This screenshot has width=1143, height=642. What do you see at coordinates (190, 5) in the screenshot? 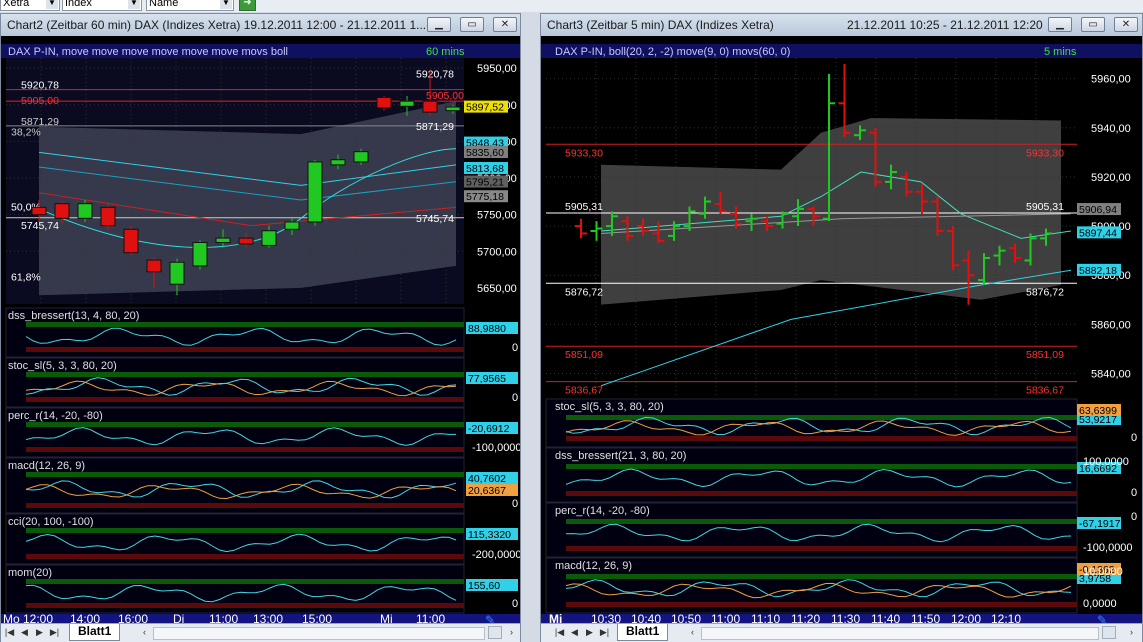
I see `sort-select: Name ▼` at bounding box center [190, 5].